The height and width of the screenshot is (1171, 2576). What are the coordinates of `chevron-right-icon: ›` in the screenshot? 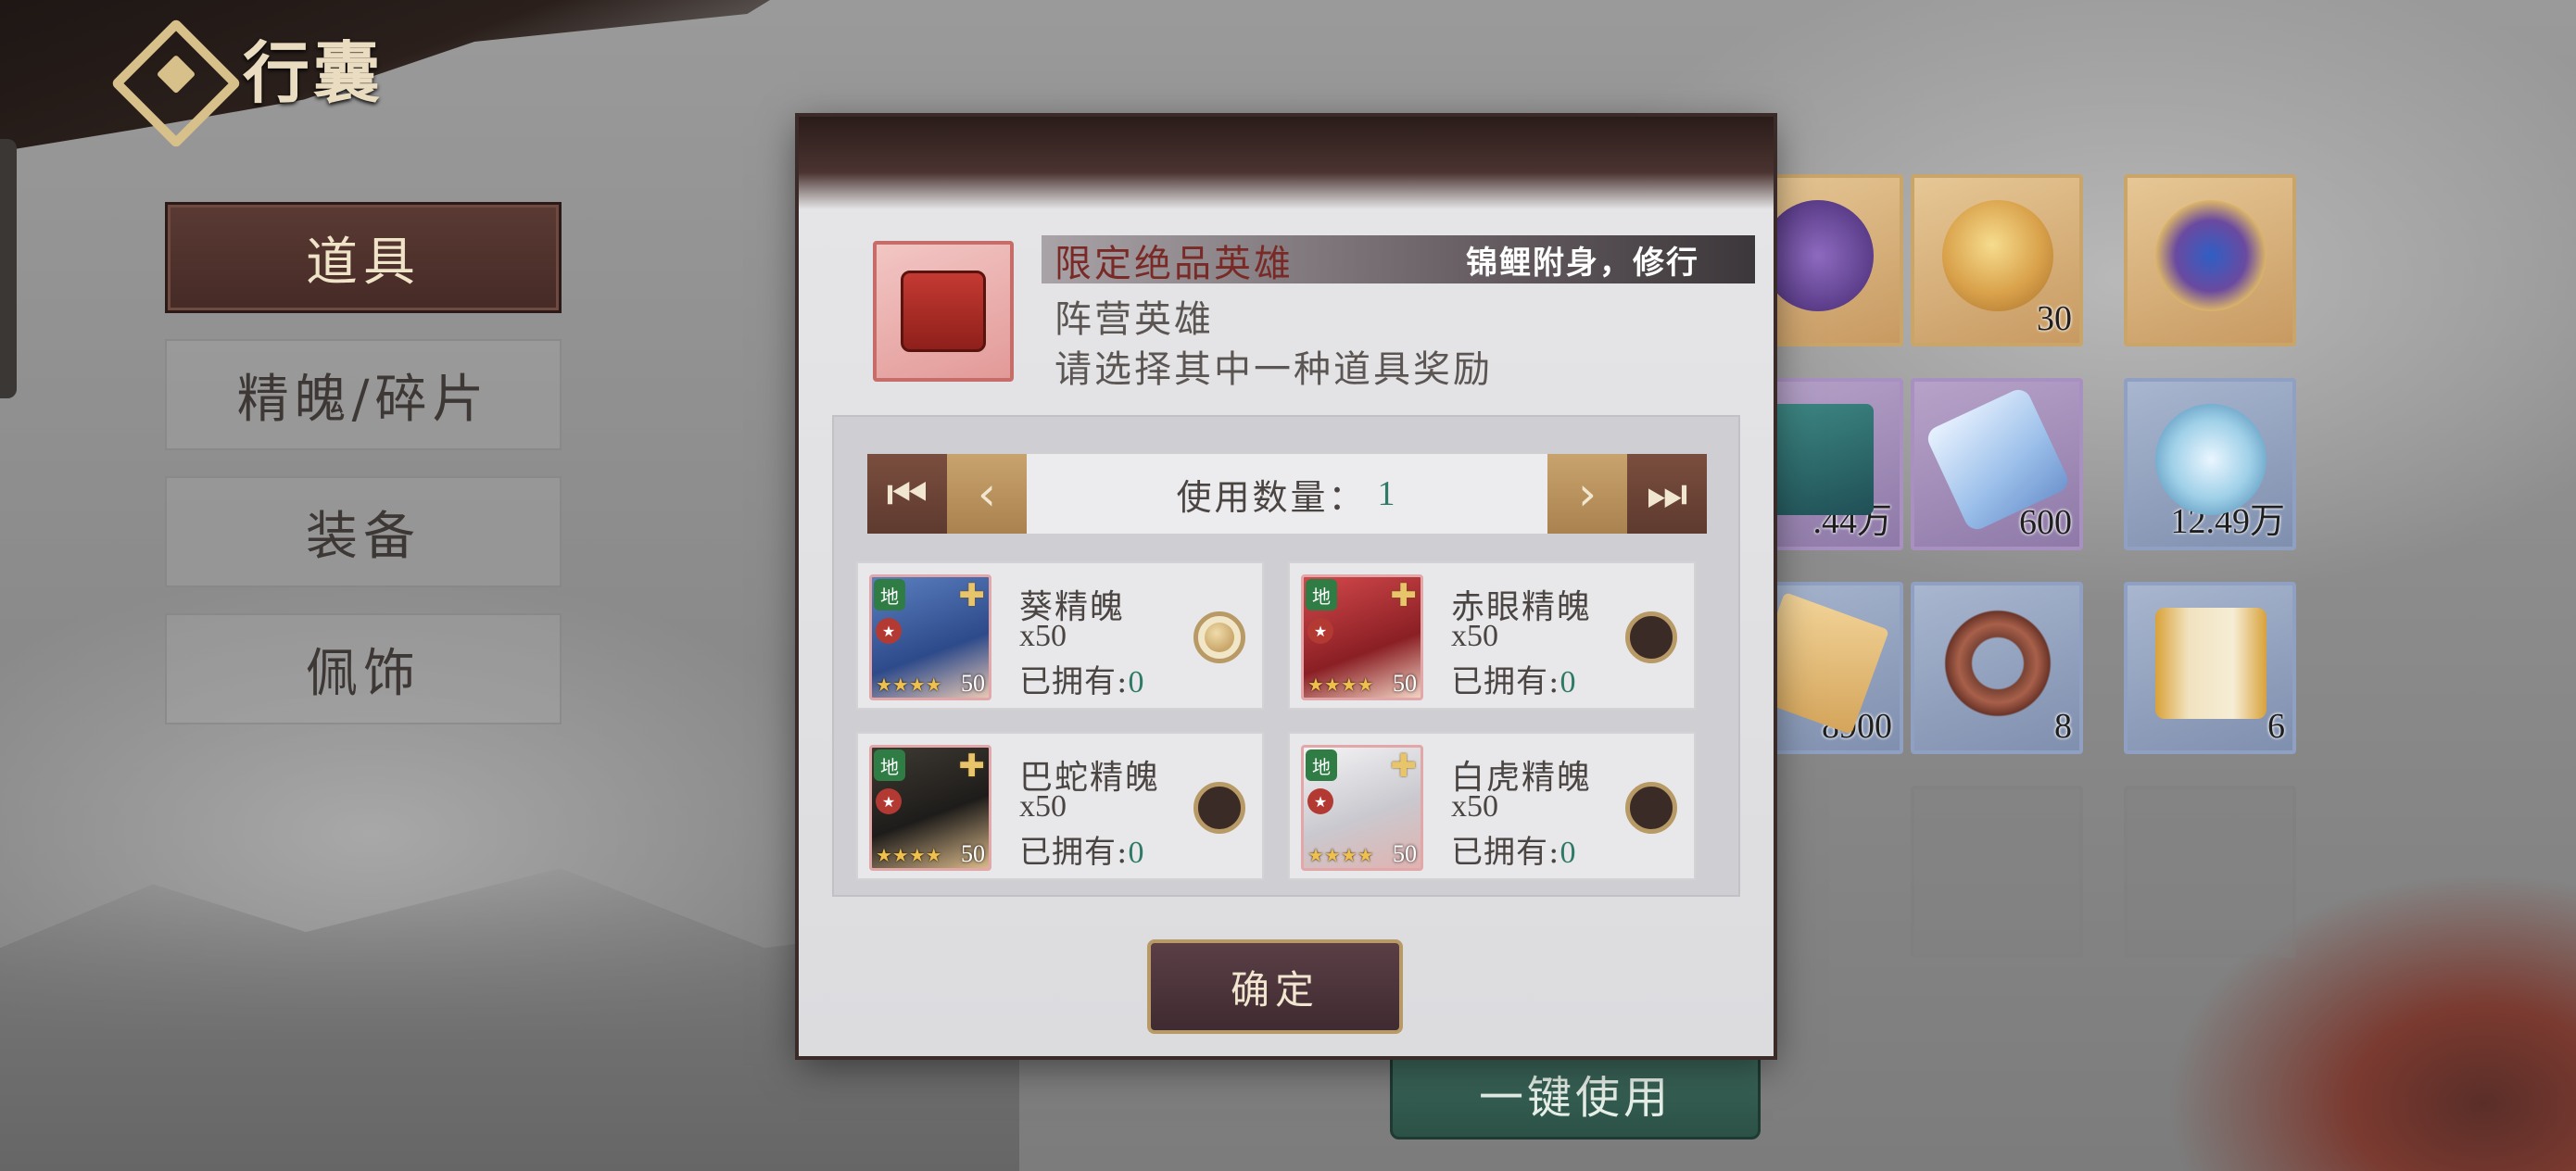 It's located at (1587, 494).